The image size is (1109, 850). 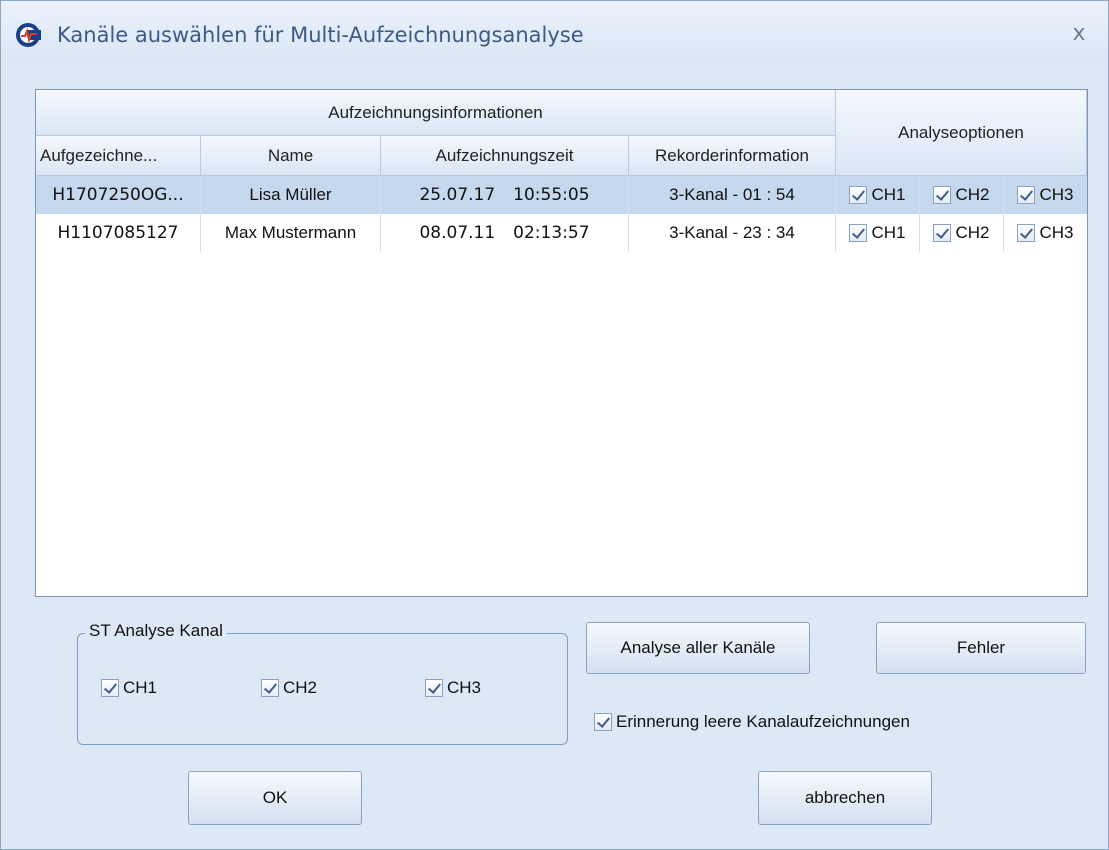 I want to click on cell-recorded: H1107085127, so click(x=118, y=233).